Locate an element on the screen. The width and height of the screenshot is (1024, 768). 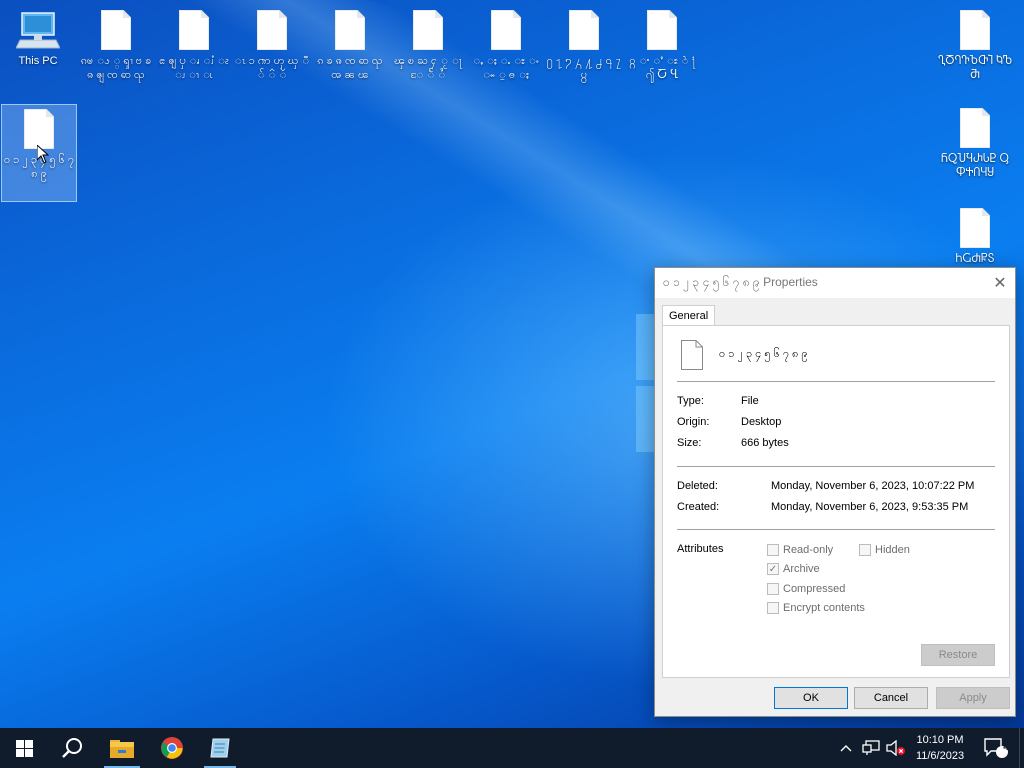
ok-button: OK is located at coordinates (811, 698).